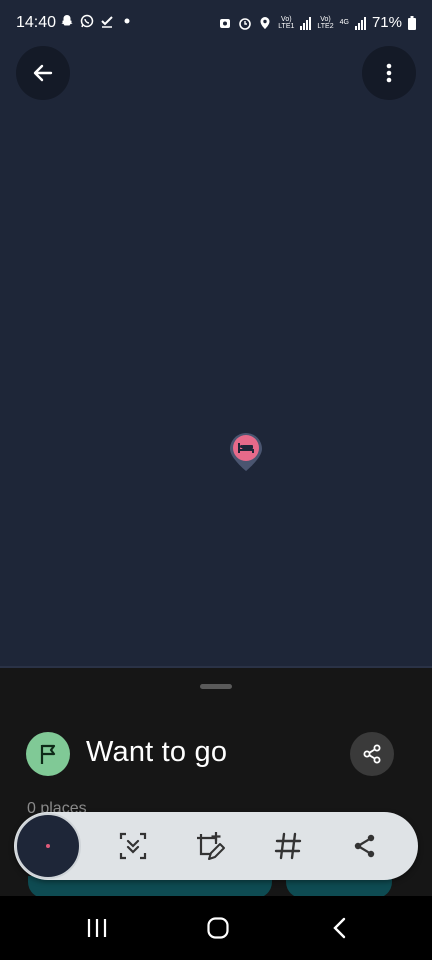  What do you see at coordinates (87, 21) in the screenshot?
I see `whatsapp-icon` at bounding box center [87, 21].